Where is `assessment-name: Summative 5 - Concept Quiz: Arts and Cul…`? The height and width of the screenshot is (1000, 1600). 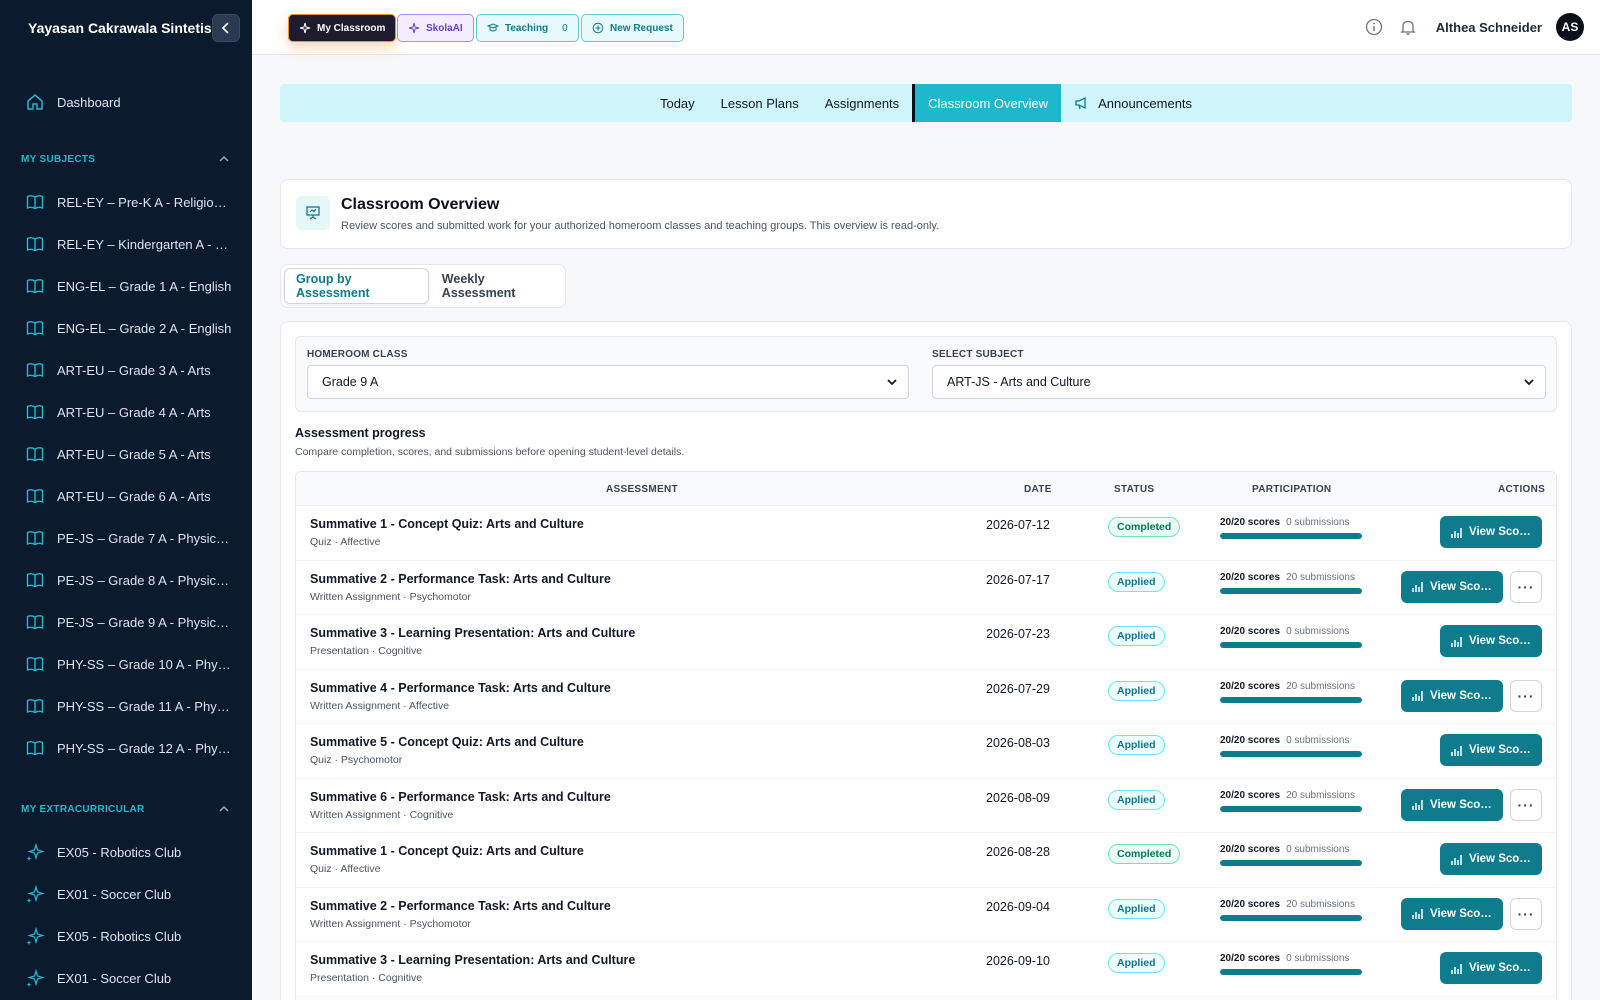 assessment-name: Summative 5 - Concept Quiz: Arts and Cul… is located at coordinates (447, 742).